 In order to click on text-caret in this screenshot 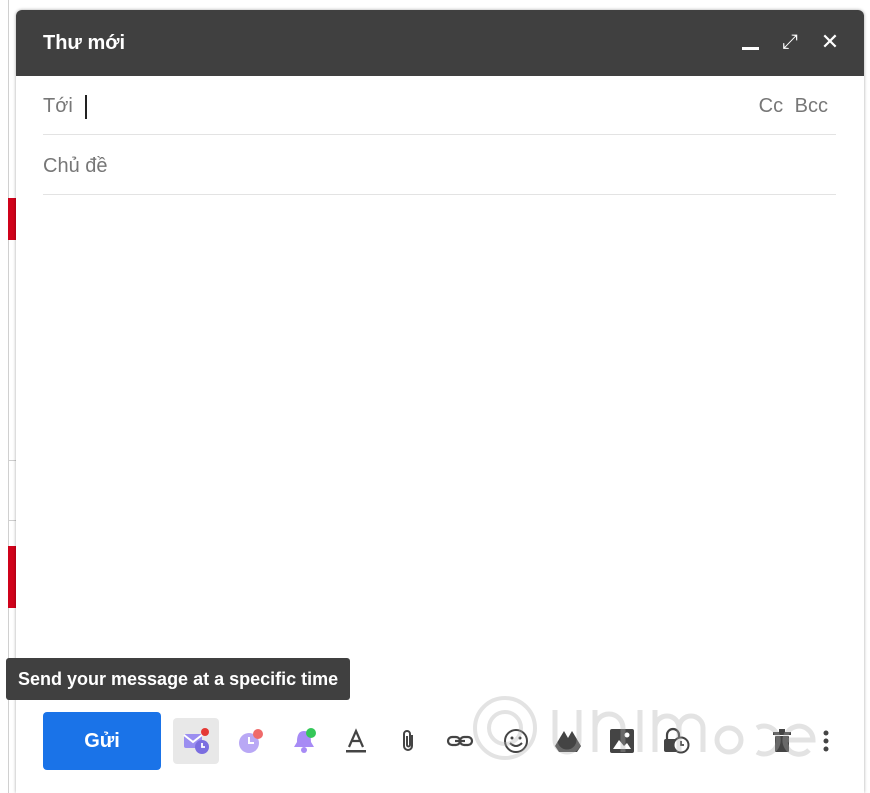, I will do `click(86, 107)`.